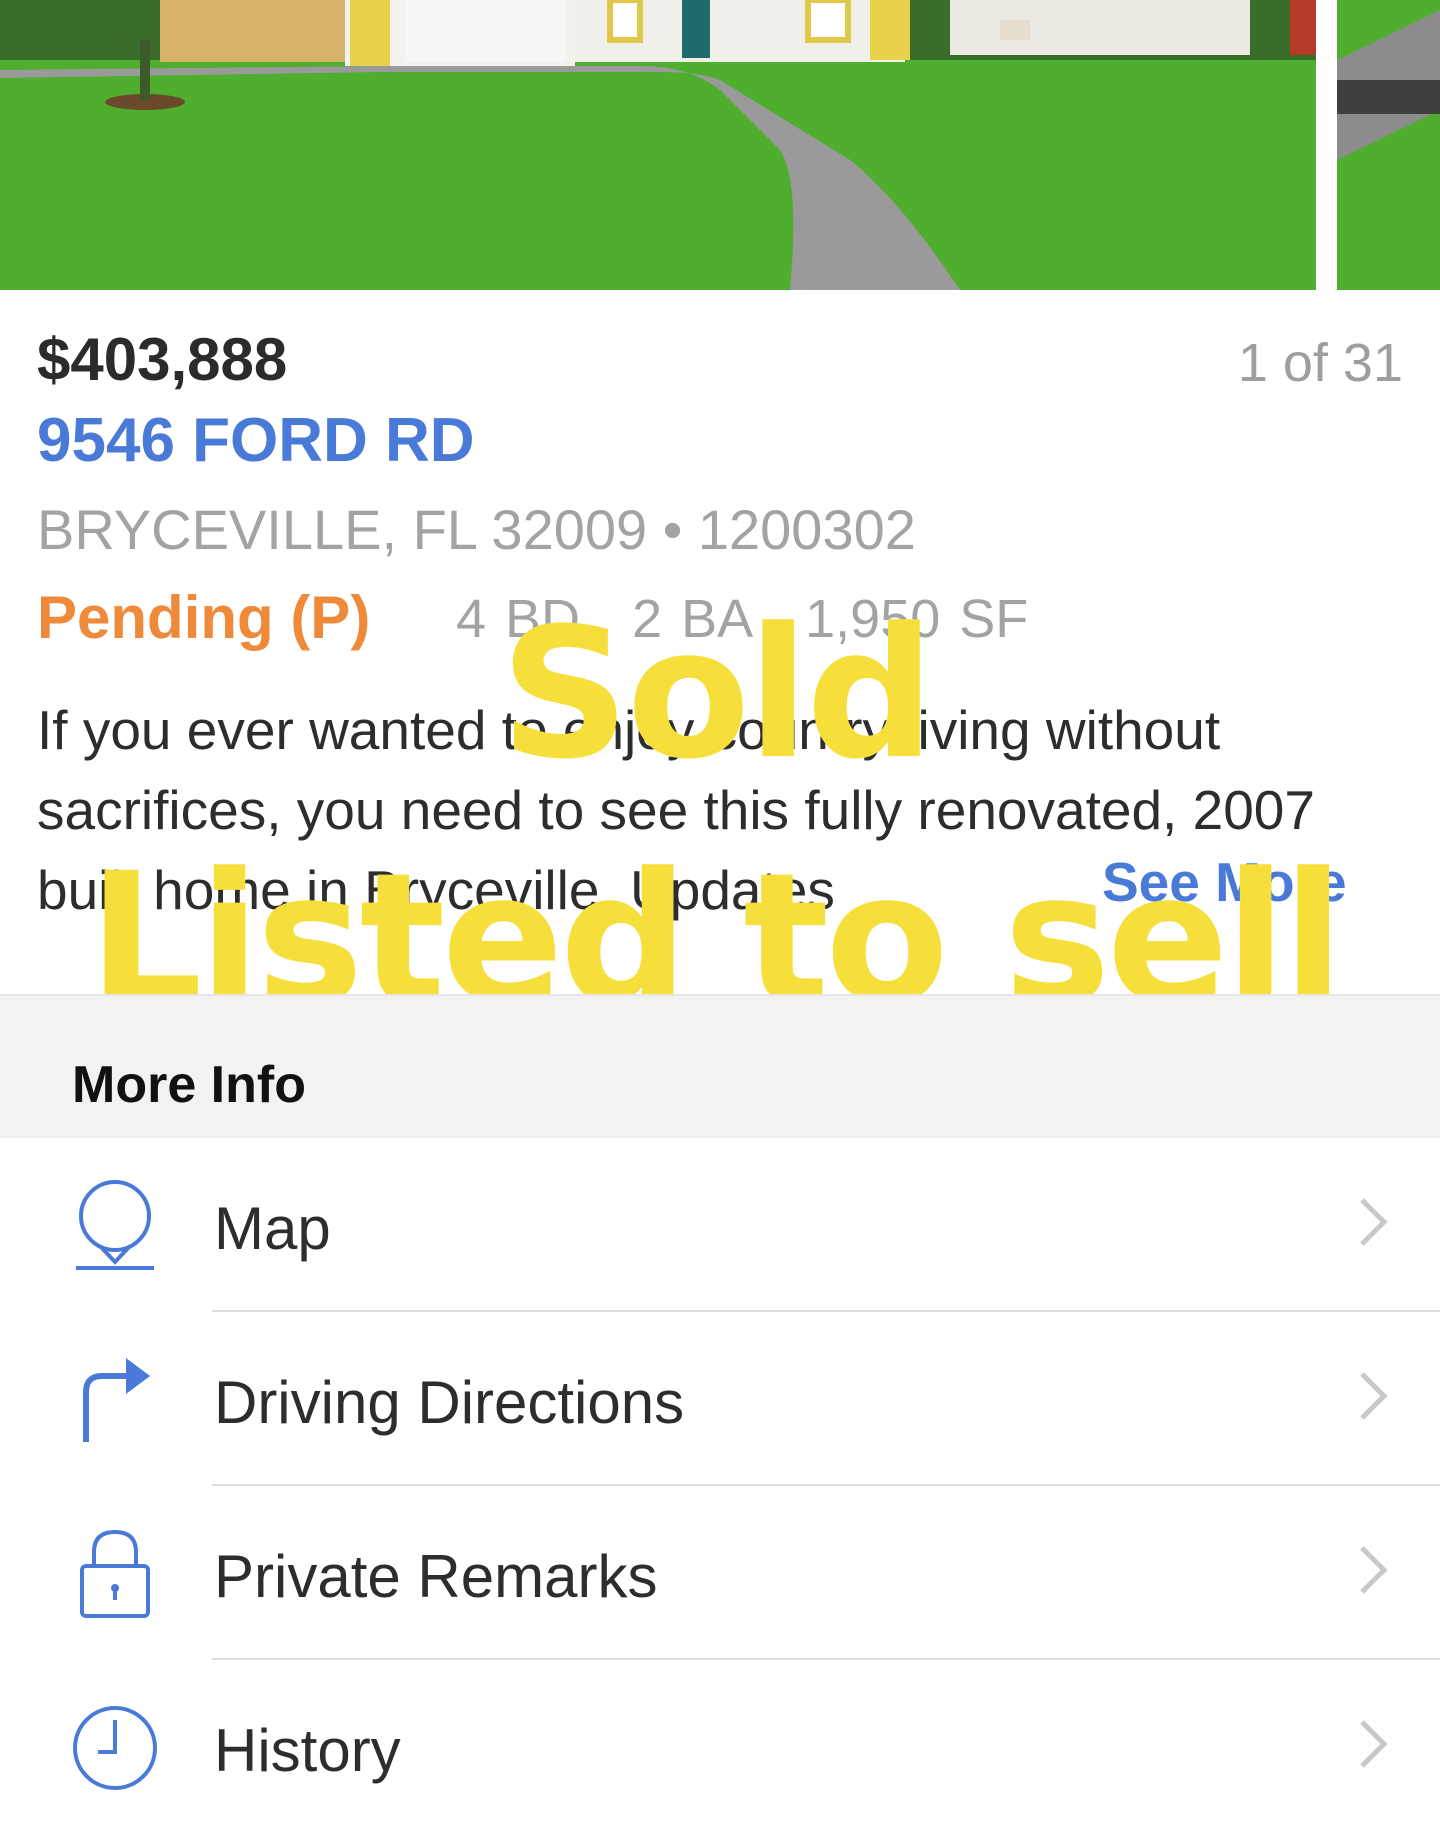 The width and height of the screenshot is (1440, 1834). Describe the element at coordinates (720, 1399) in the screenshot. I see `more-info-item-driving-directions: Driving Directions` at that location.